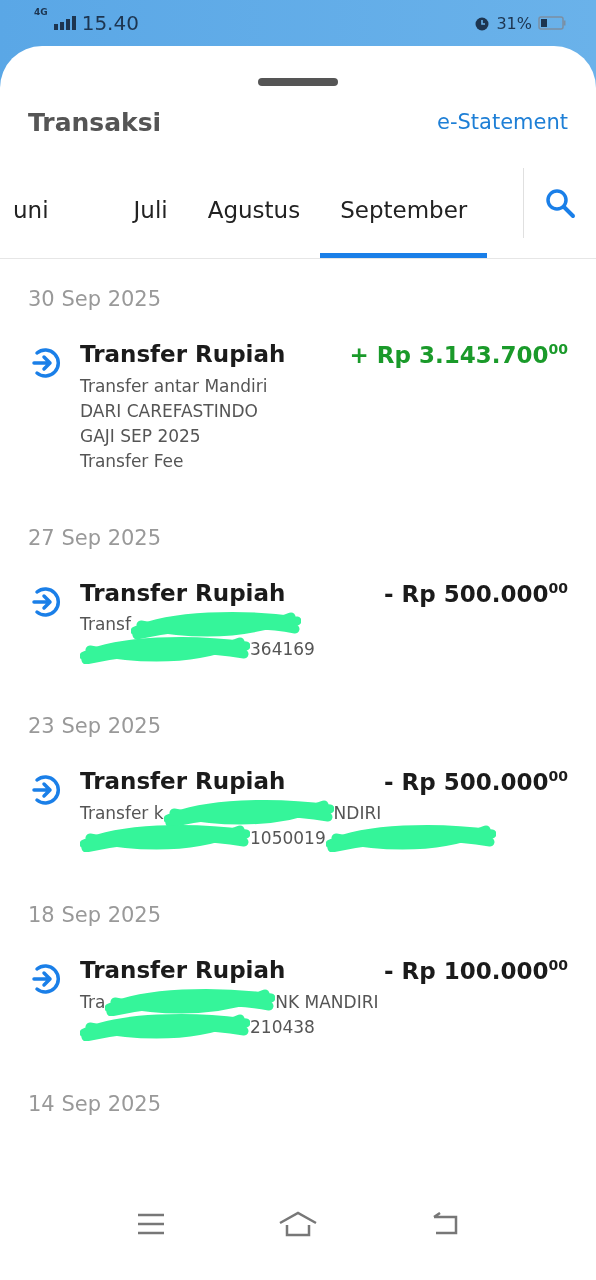 This screenshot has width=596, height=1280. What do you see at coordinates (357, 813) in the screenshot?
I see `detail-text: NDIRI` at bounding box center [357, 813].